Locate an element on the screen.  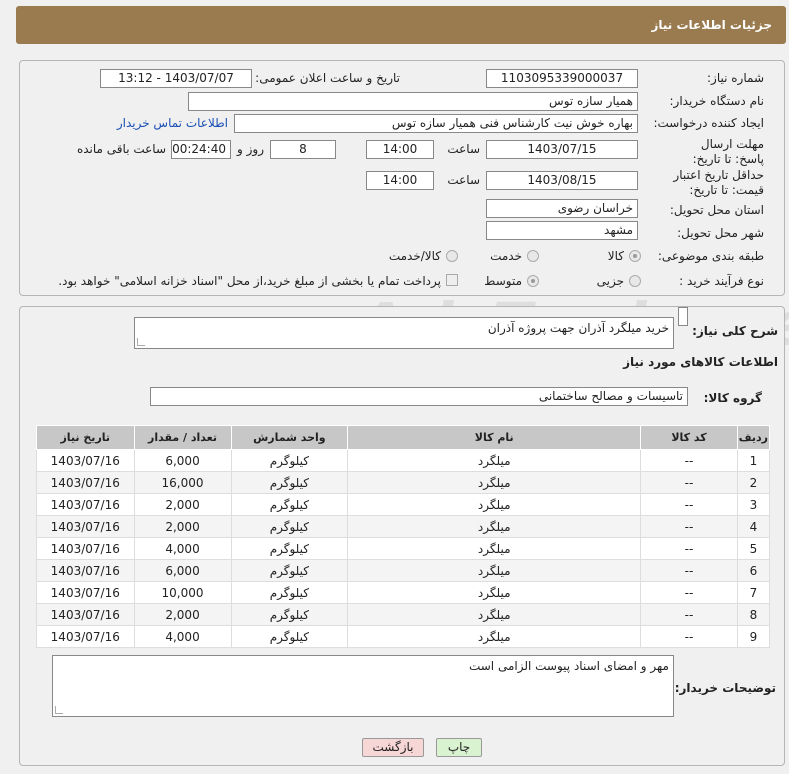
deadline-date-field: 1403/07/15 is located at coordinates (562, 149).